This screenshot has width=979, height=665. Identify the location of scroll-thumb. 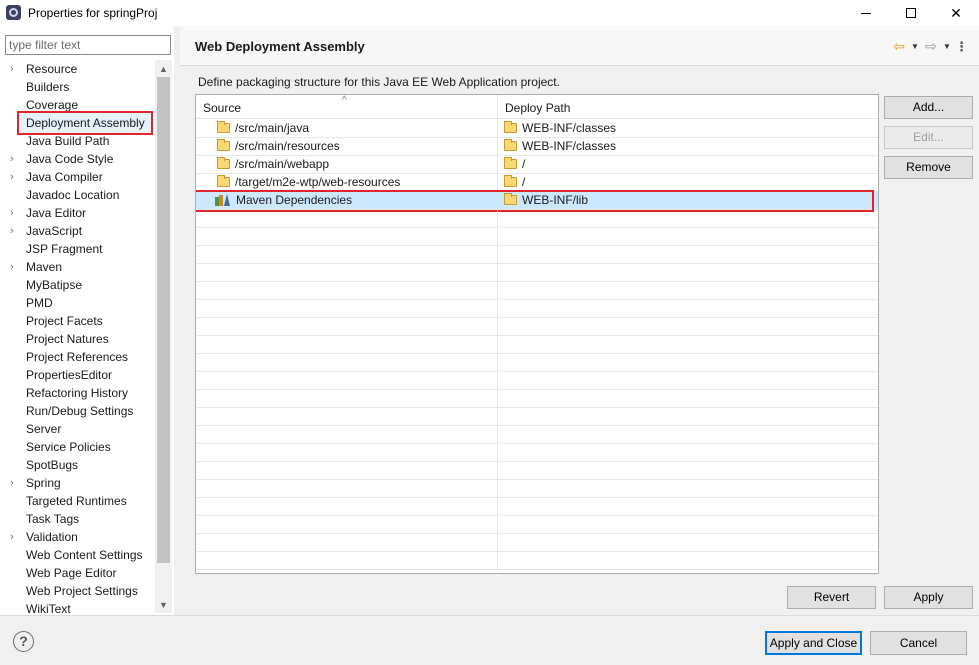
(163, 320).